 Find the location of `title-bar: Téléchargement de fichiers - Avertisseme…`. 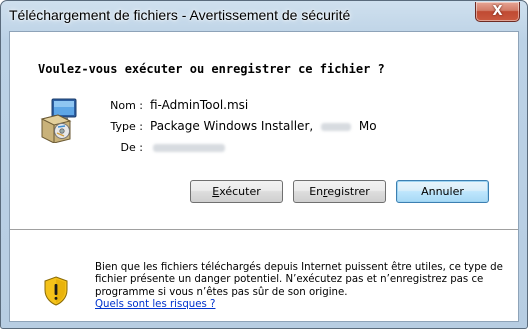

title-bar: Téléchargement de fichiers - Avertisseme… is located at coordinates (264, 16).